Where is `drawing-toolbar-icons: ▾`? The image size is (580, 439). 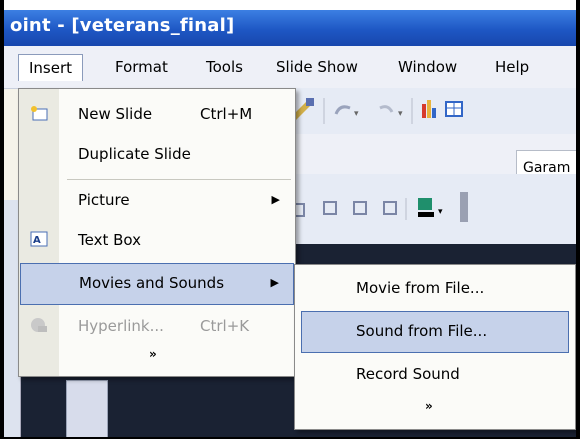
drawing-toolbar-icons: ▾ is located at coordinates (379, 207).